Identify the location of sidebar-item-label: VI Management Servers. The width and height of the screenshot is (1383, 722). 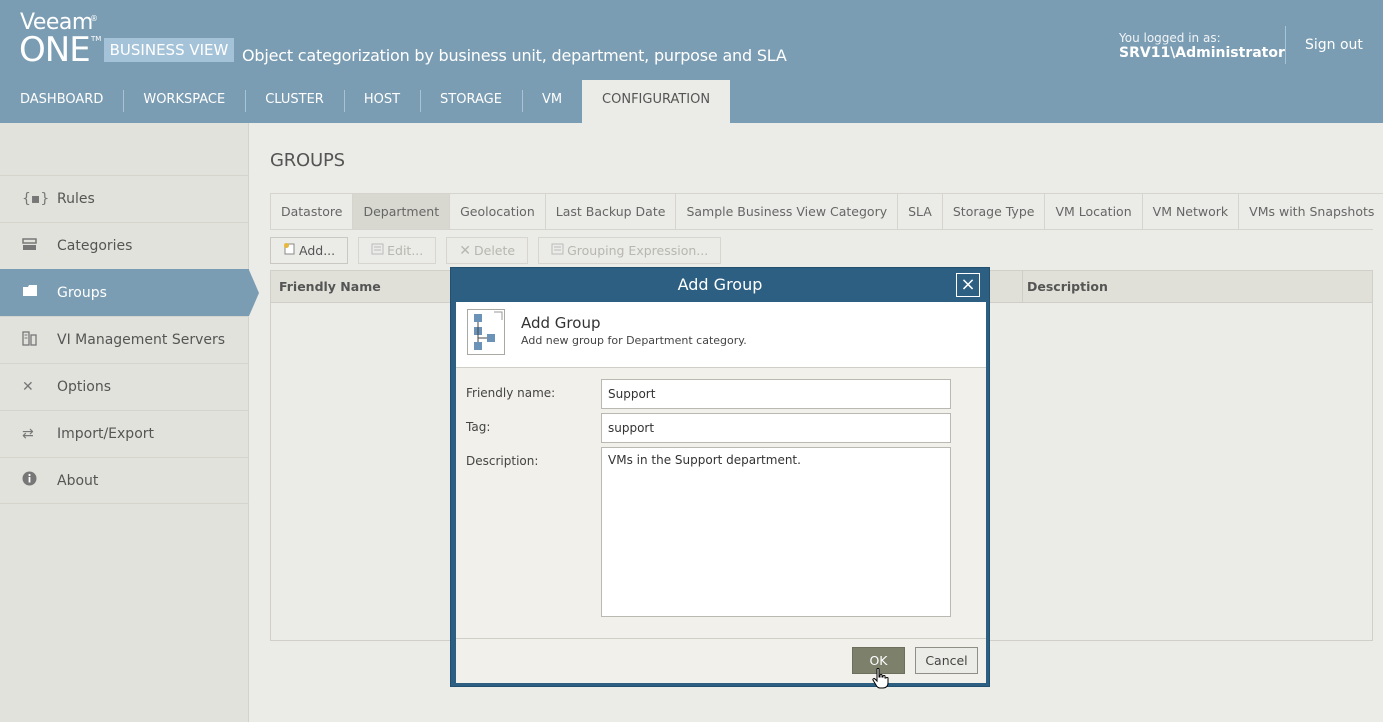
(141, 340).